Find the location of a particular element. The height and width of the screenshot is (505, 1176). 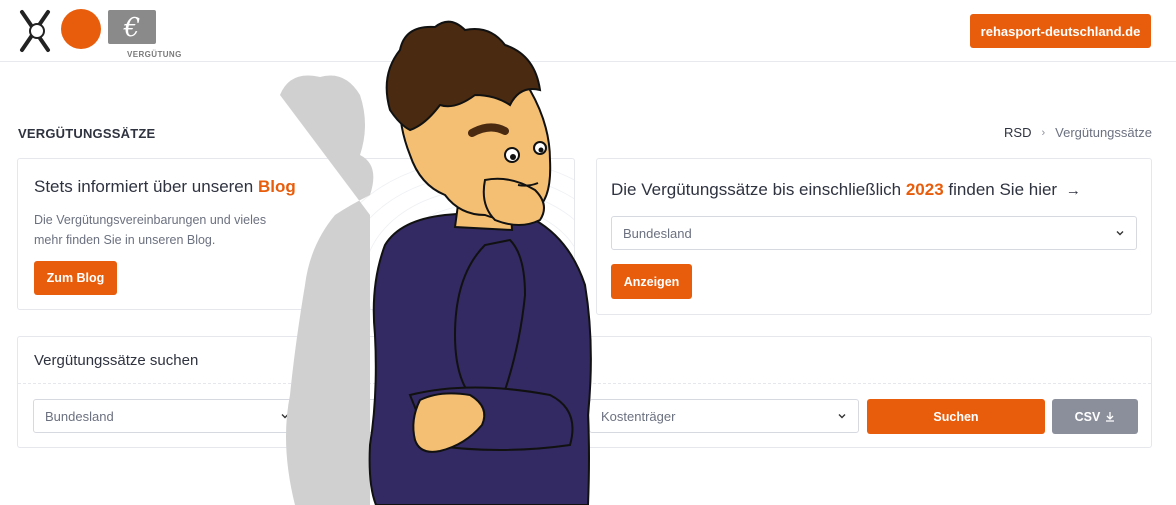

logo-label: VERGÜTUNG is located at coordinates (154, 54).